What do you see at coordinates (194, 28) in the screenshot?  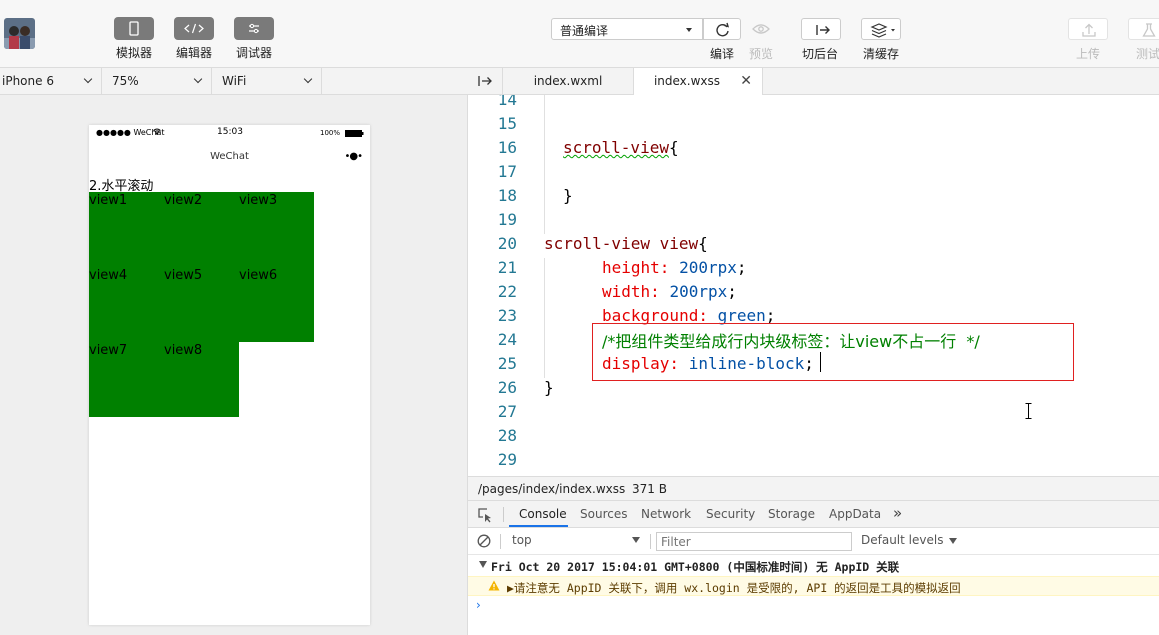 I see `code-icon` at bounding box center [194, 28].